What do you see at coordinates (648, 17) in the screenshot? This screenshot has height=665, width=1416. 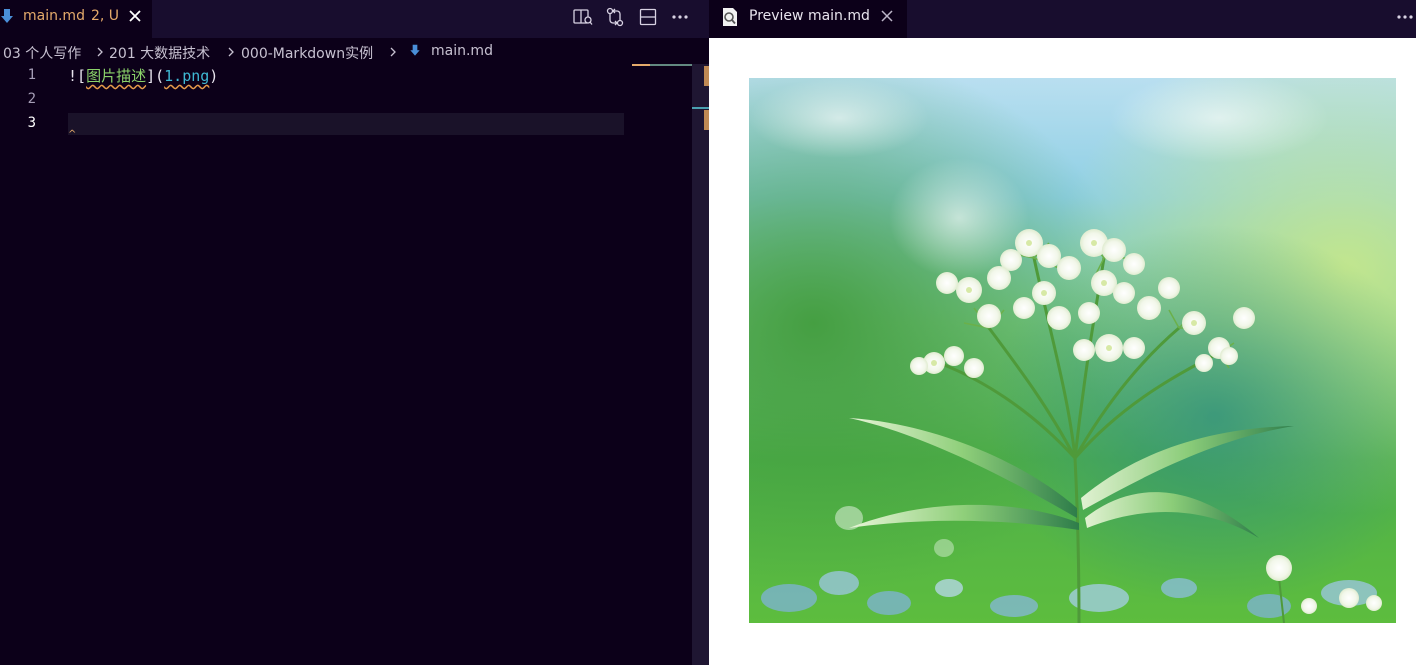 I see `split-editor-icon` at bounding box center [648, 17].